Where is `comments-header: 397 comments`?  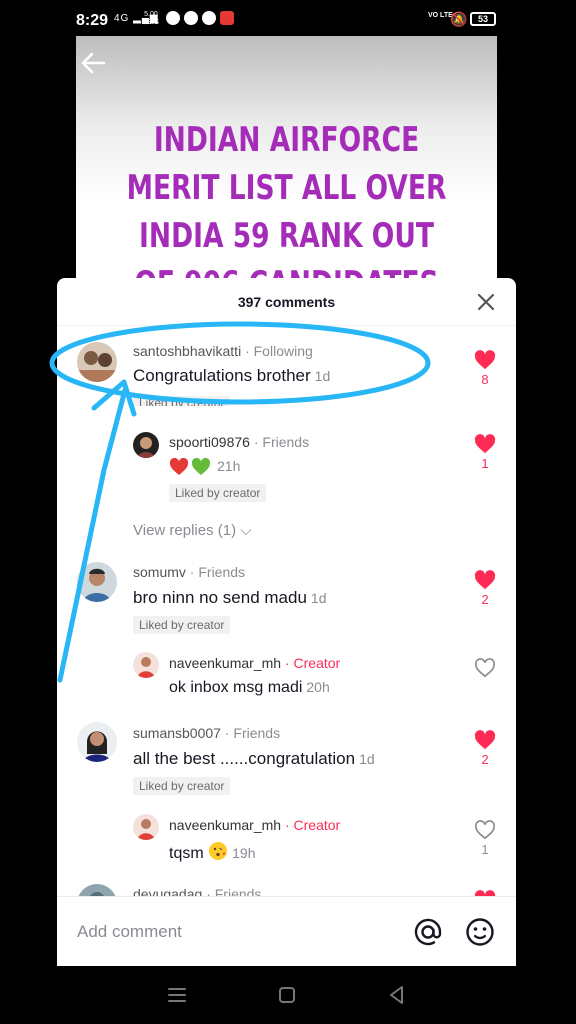 comments-header: 397 comments is located at coordinates (286, 302).